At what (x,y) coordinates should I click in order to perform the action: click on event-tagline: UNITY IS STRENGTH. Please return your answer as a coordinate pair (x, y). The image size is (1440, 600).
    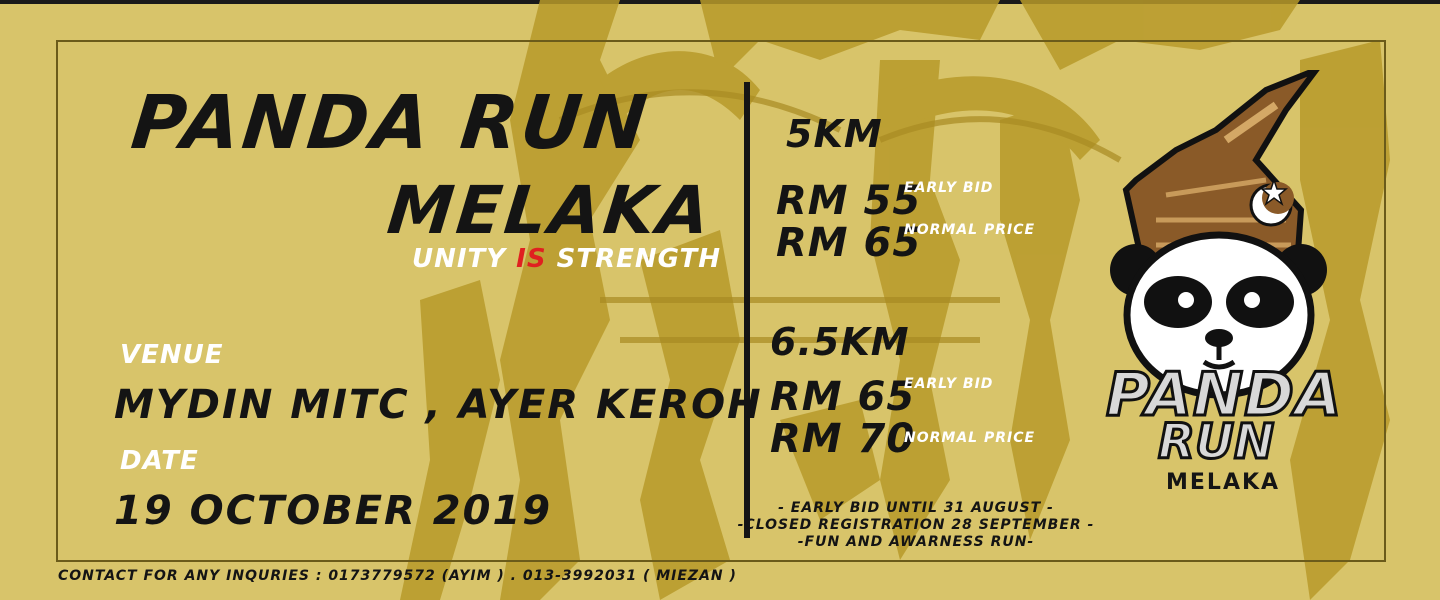
    Looking at the image, I should click on (566, 259).